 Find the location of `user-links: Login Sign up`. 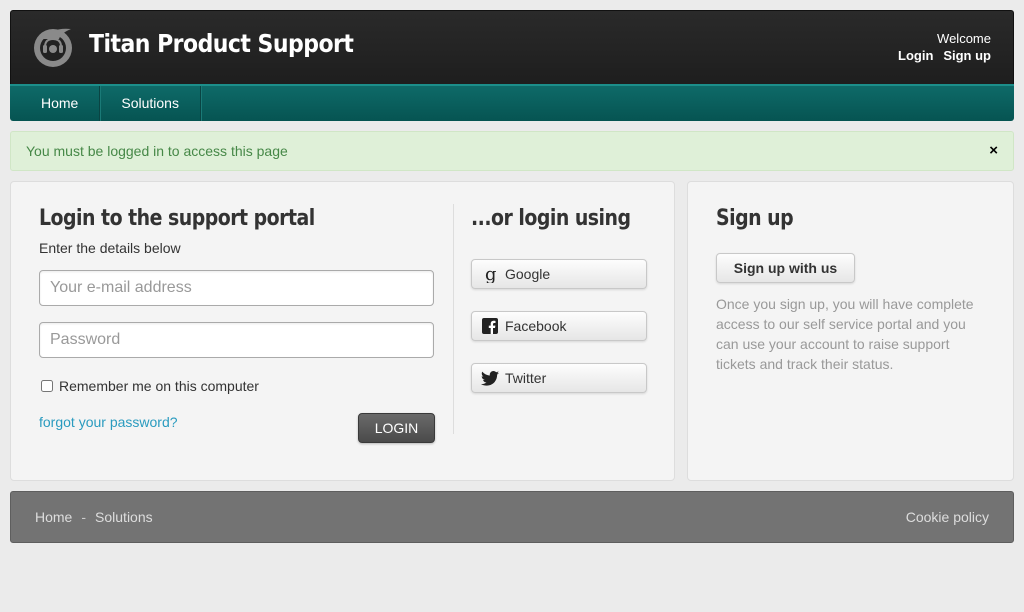

user-links: Login Sign up is located at coordinates (941, 55).